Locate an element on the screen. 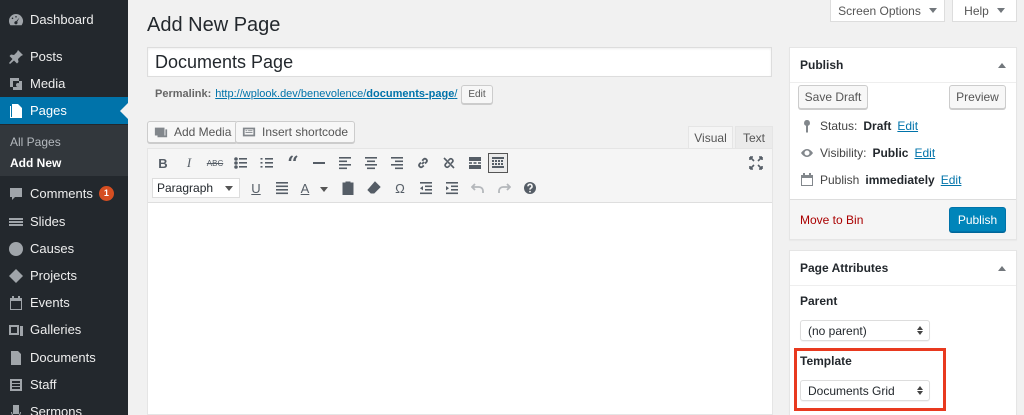 This screenshot has width=1024, height=415. comments-count-badge: 1 is located at coordinates (106, 193).